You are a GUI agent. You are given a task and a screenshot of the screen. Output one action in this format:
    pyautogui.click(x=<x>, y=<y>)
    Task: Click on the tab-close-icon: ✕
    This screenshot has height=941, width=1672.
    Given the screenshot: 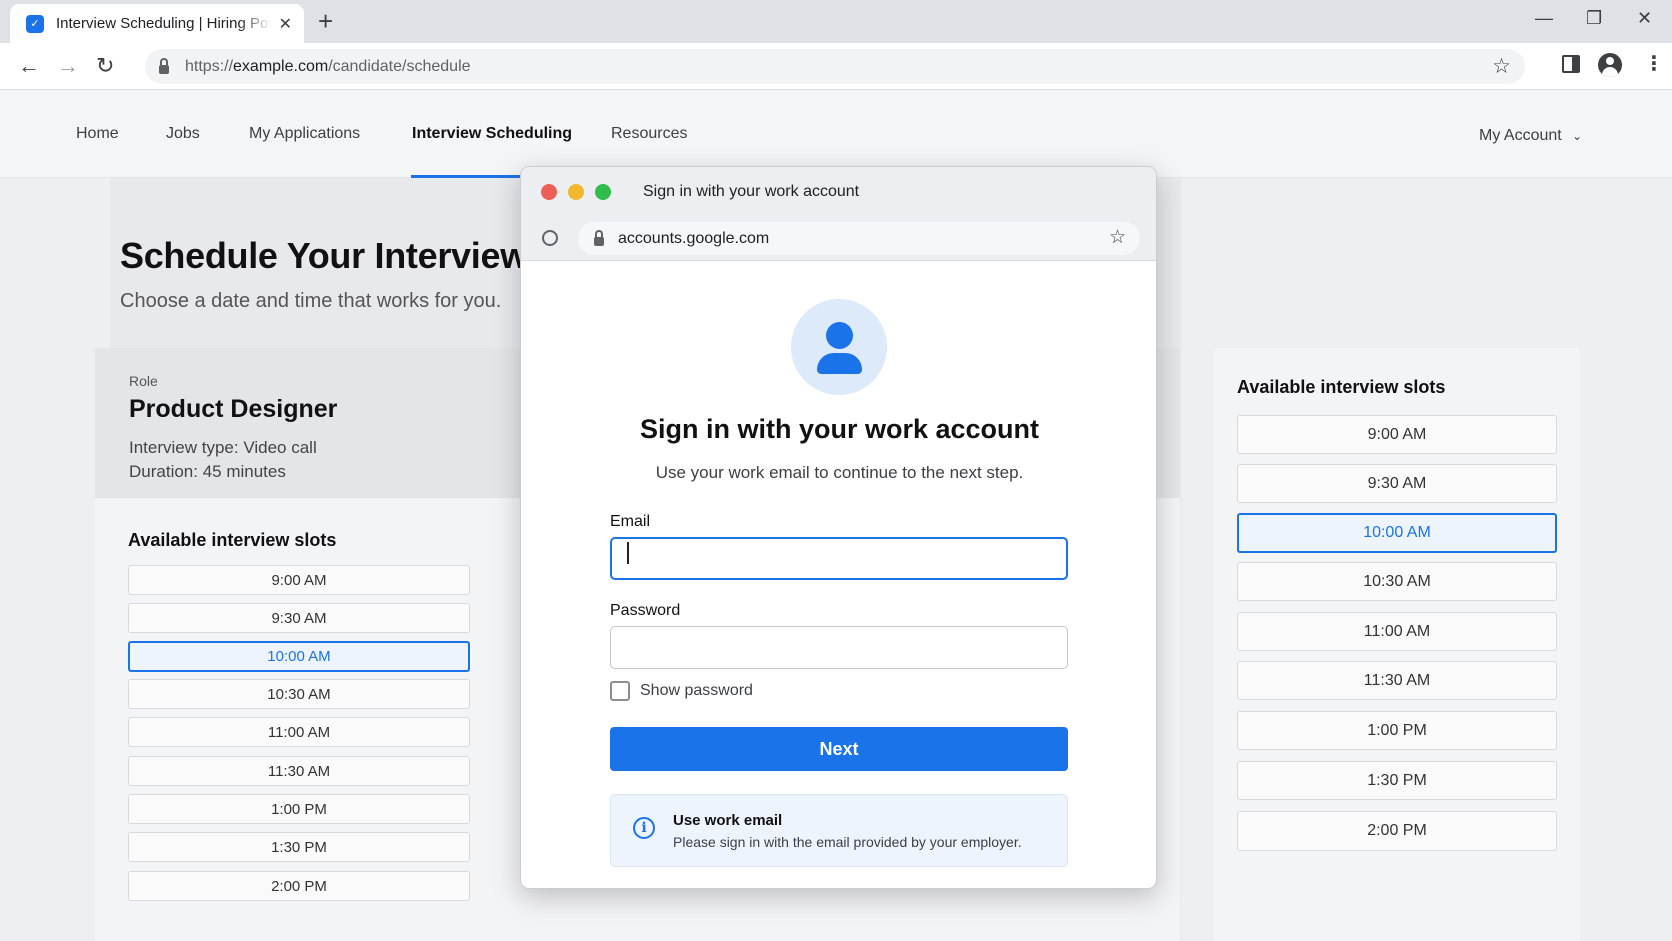 What is the action you would take?
    pyautogui.click(x=285, y=24)
    